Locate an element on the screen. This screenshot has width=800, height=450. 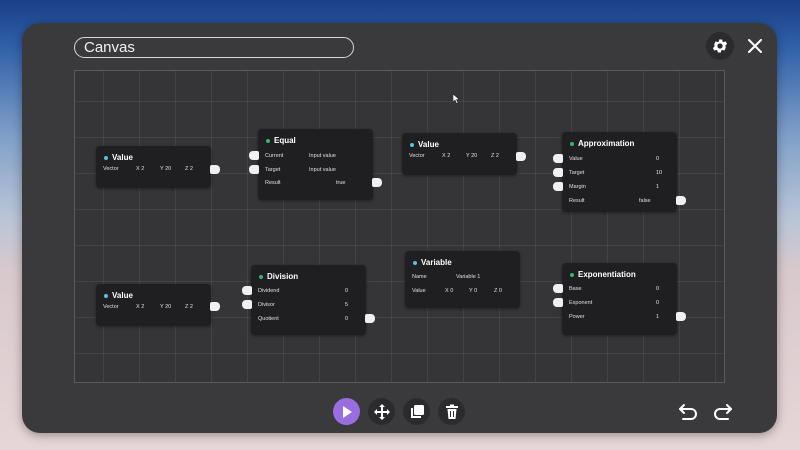
node-title: Approximation is located at coordinates (602, 143).